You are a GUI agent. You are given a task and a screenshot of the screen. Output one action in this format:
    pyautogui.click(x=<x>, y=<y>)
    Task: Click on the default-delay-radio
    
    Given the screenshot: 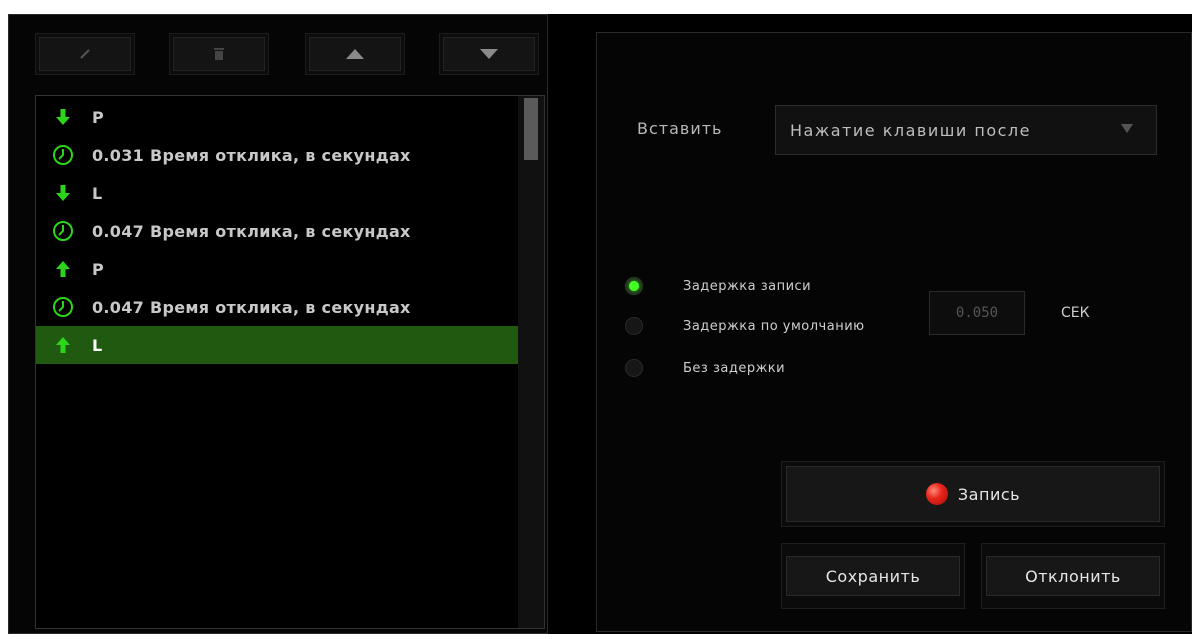 What is the action you would take?
    pyautogui.click(x=634, y=326)
    